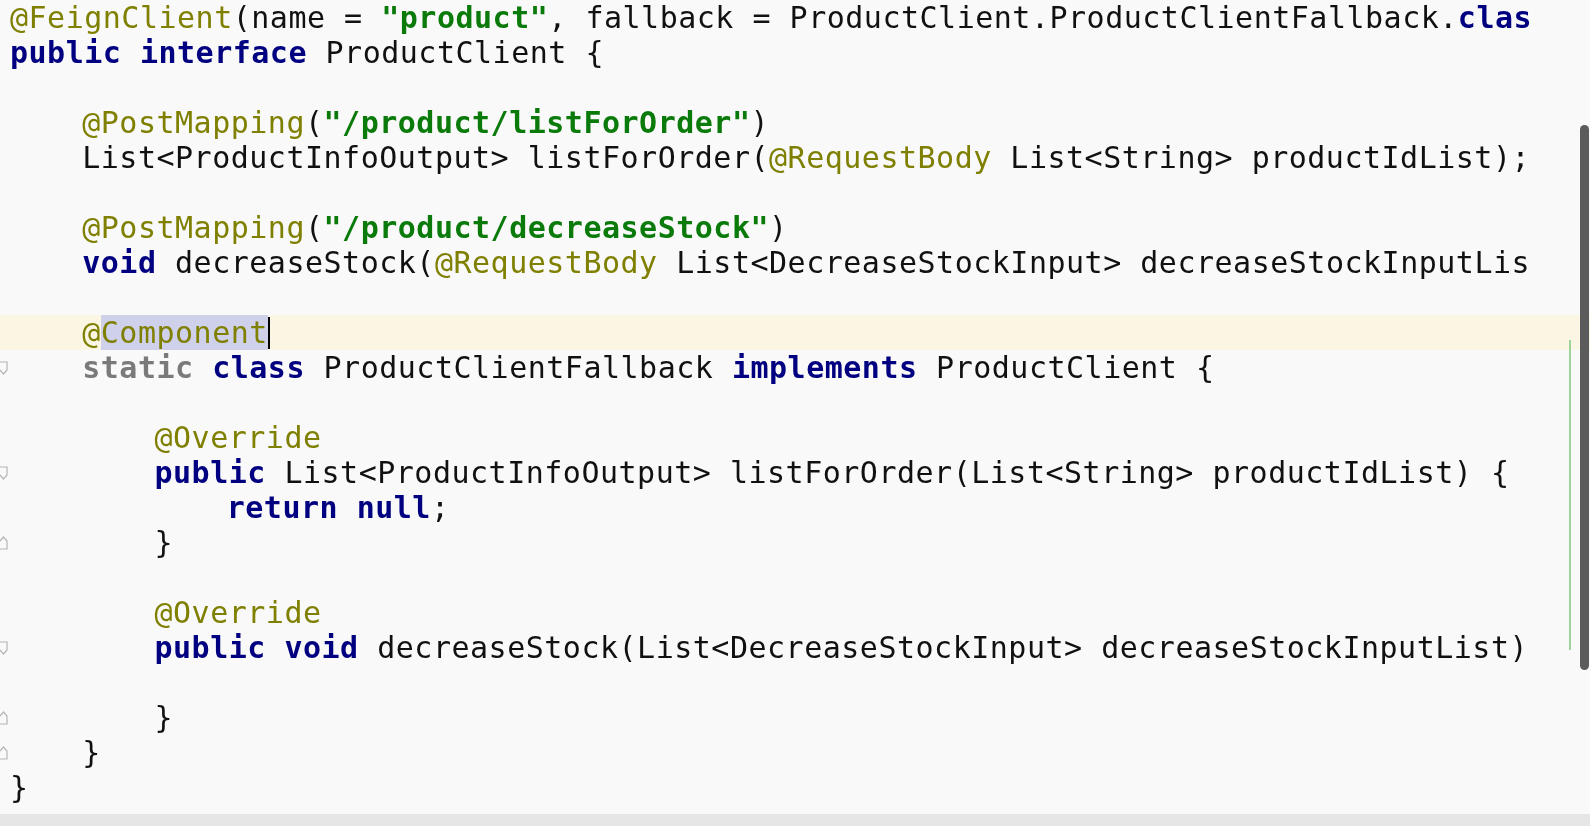 This screenshot has height=826, width=1590. I want to click on code-line: @Component, so click(175, 333).